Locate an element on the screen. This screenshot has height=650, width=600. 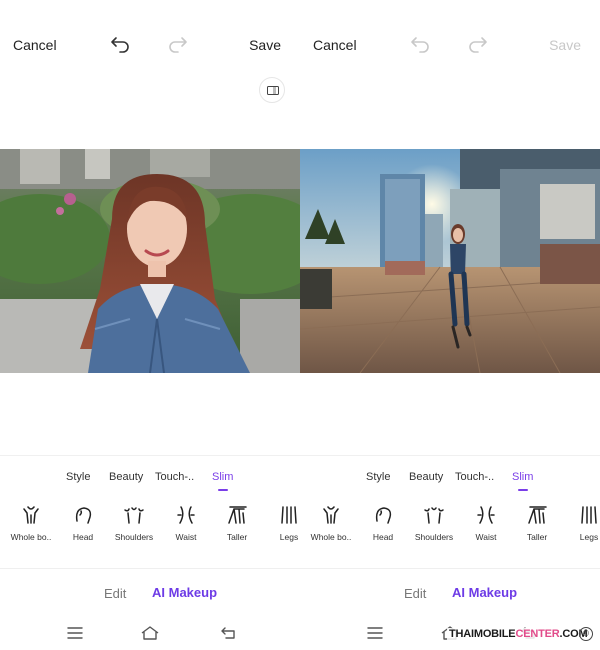
system-nav-bar is located at coordinates (150, 633).